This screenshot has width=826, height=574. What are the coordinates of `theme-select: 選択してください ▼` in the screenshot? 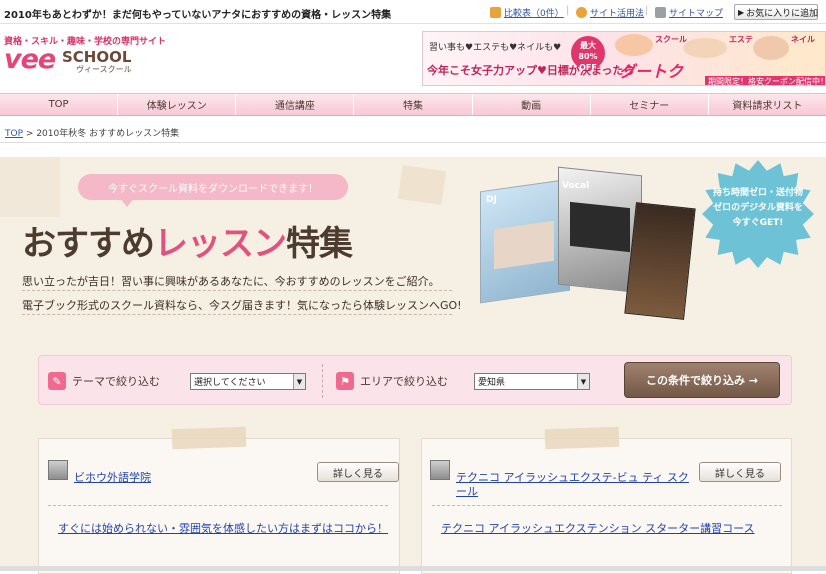 It's located at (248, 381).